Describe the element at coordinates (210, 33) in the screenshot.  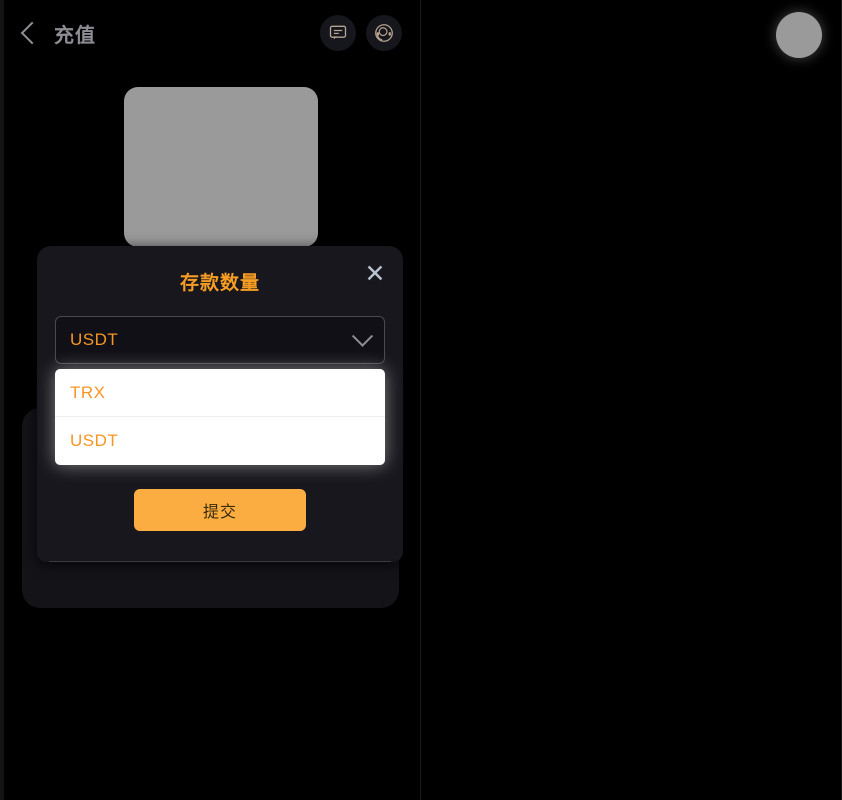
I see `recharge-topbar: 充值` at that location.